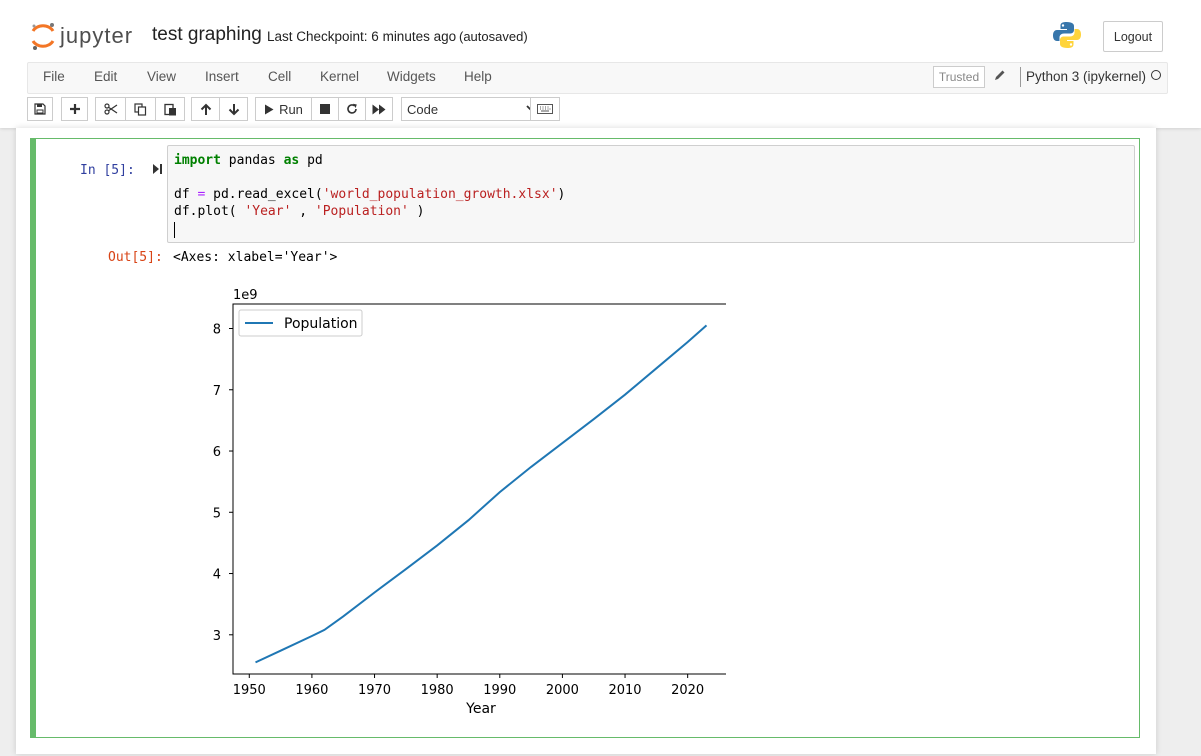 The height and width of the screenshot is (756, 1201). Describe the element at coordinates (222, 76) in the screenshot. I see `menu-insert: Insert` at that location.